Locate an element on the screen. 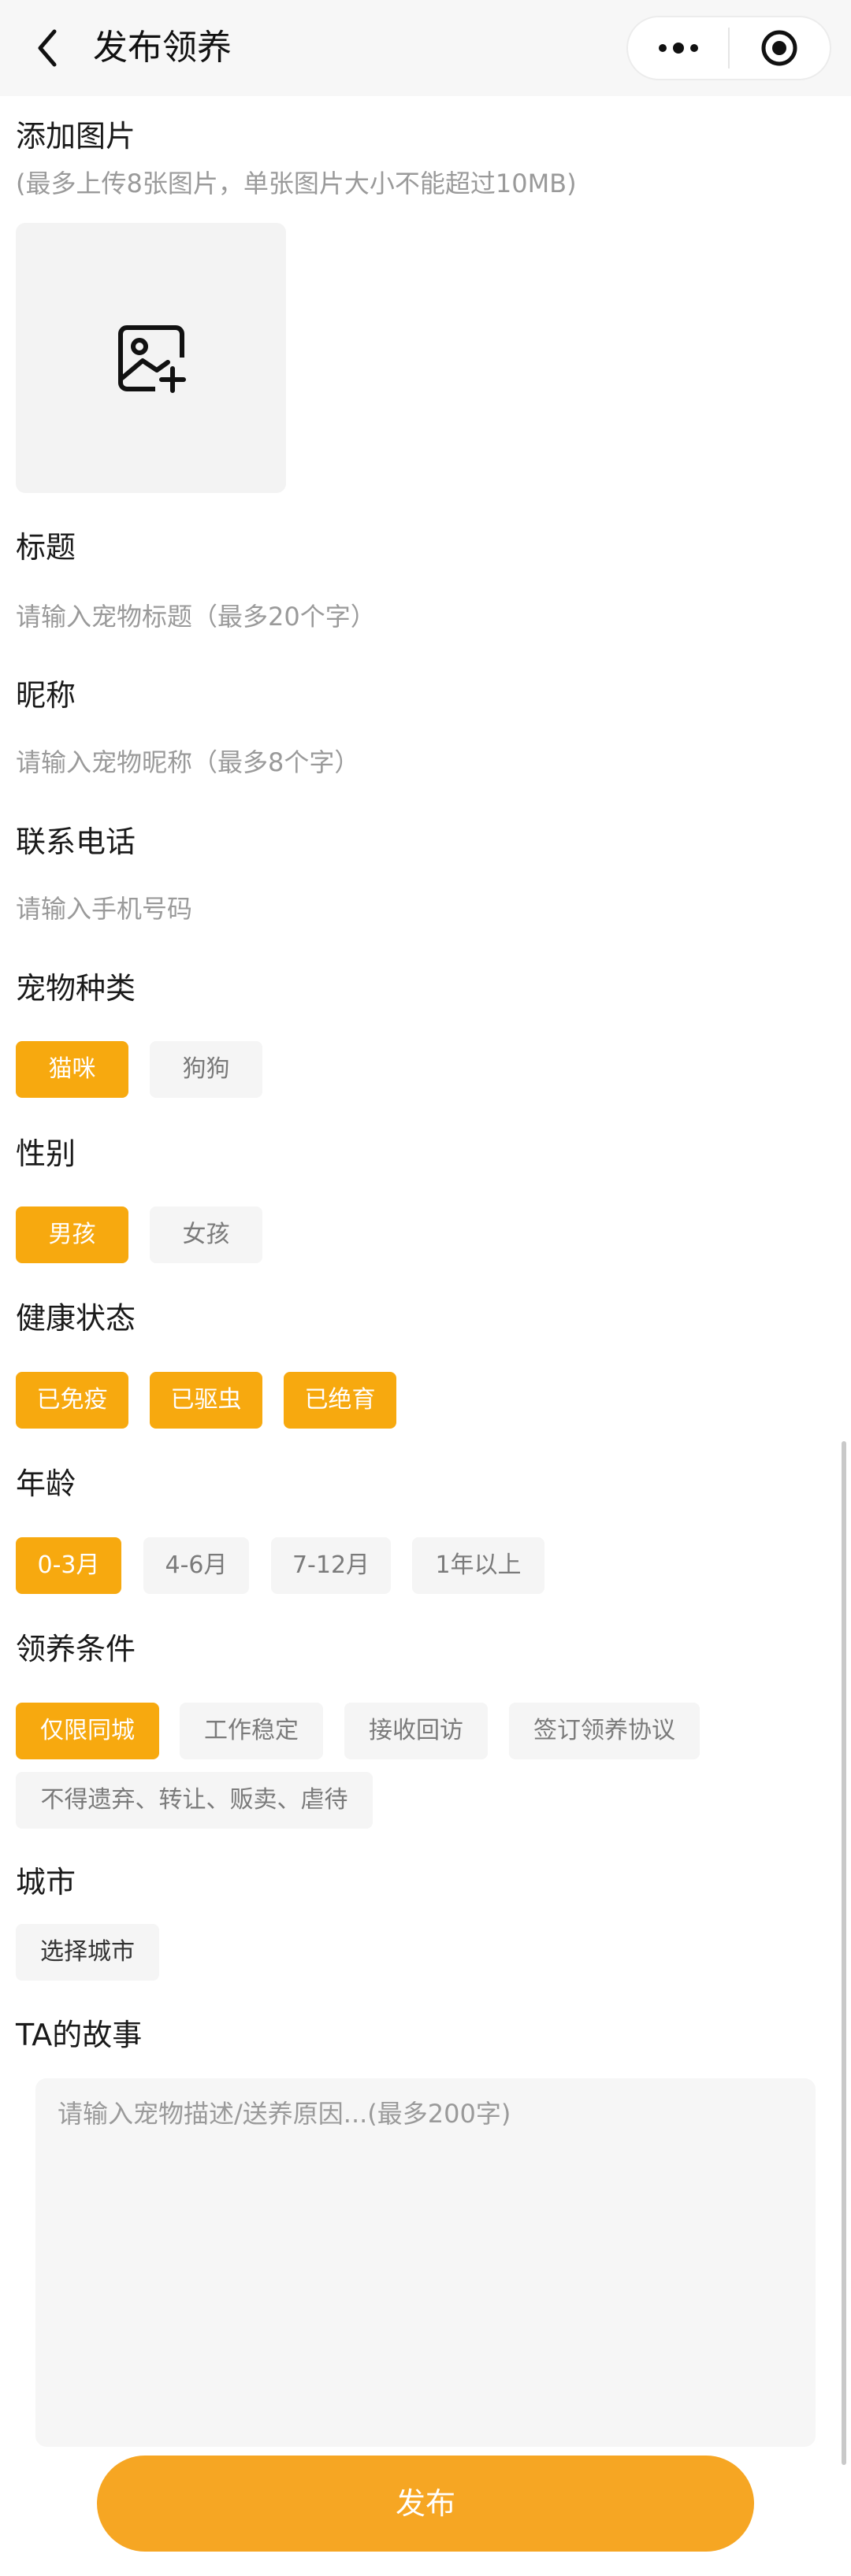  story-placeholder: 请输入宠物描述/送养原因...(最多200字) is located at coordinates (285, 2114).